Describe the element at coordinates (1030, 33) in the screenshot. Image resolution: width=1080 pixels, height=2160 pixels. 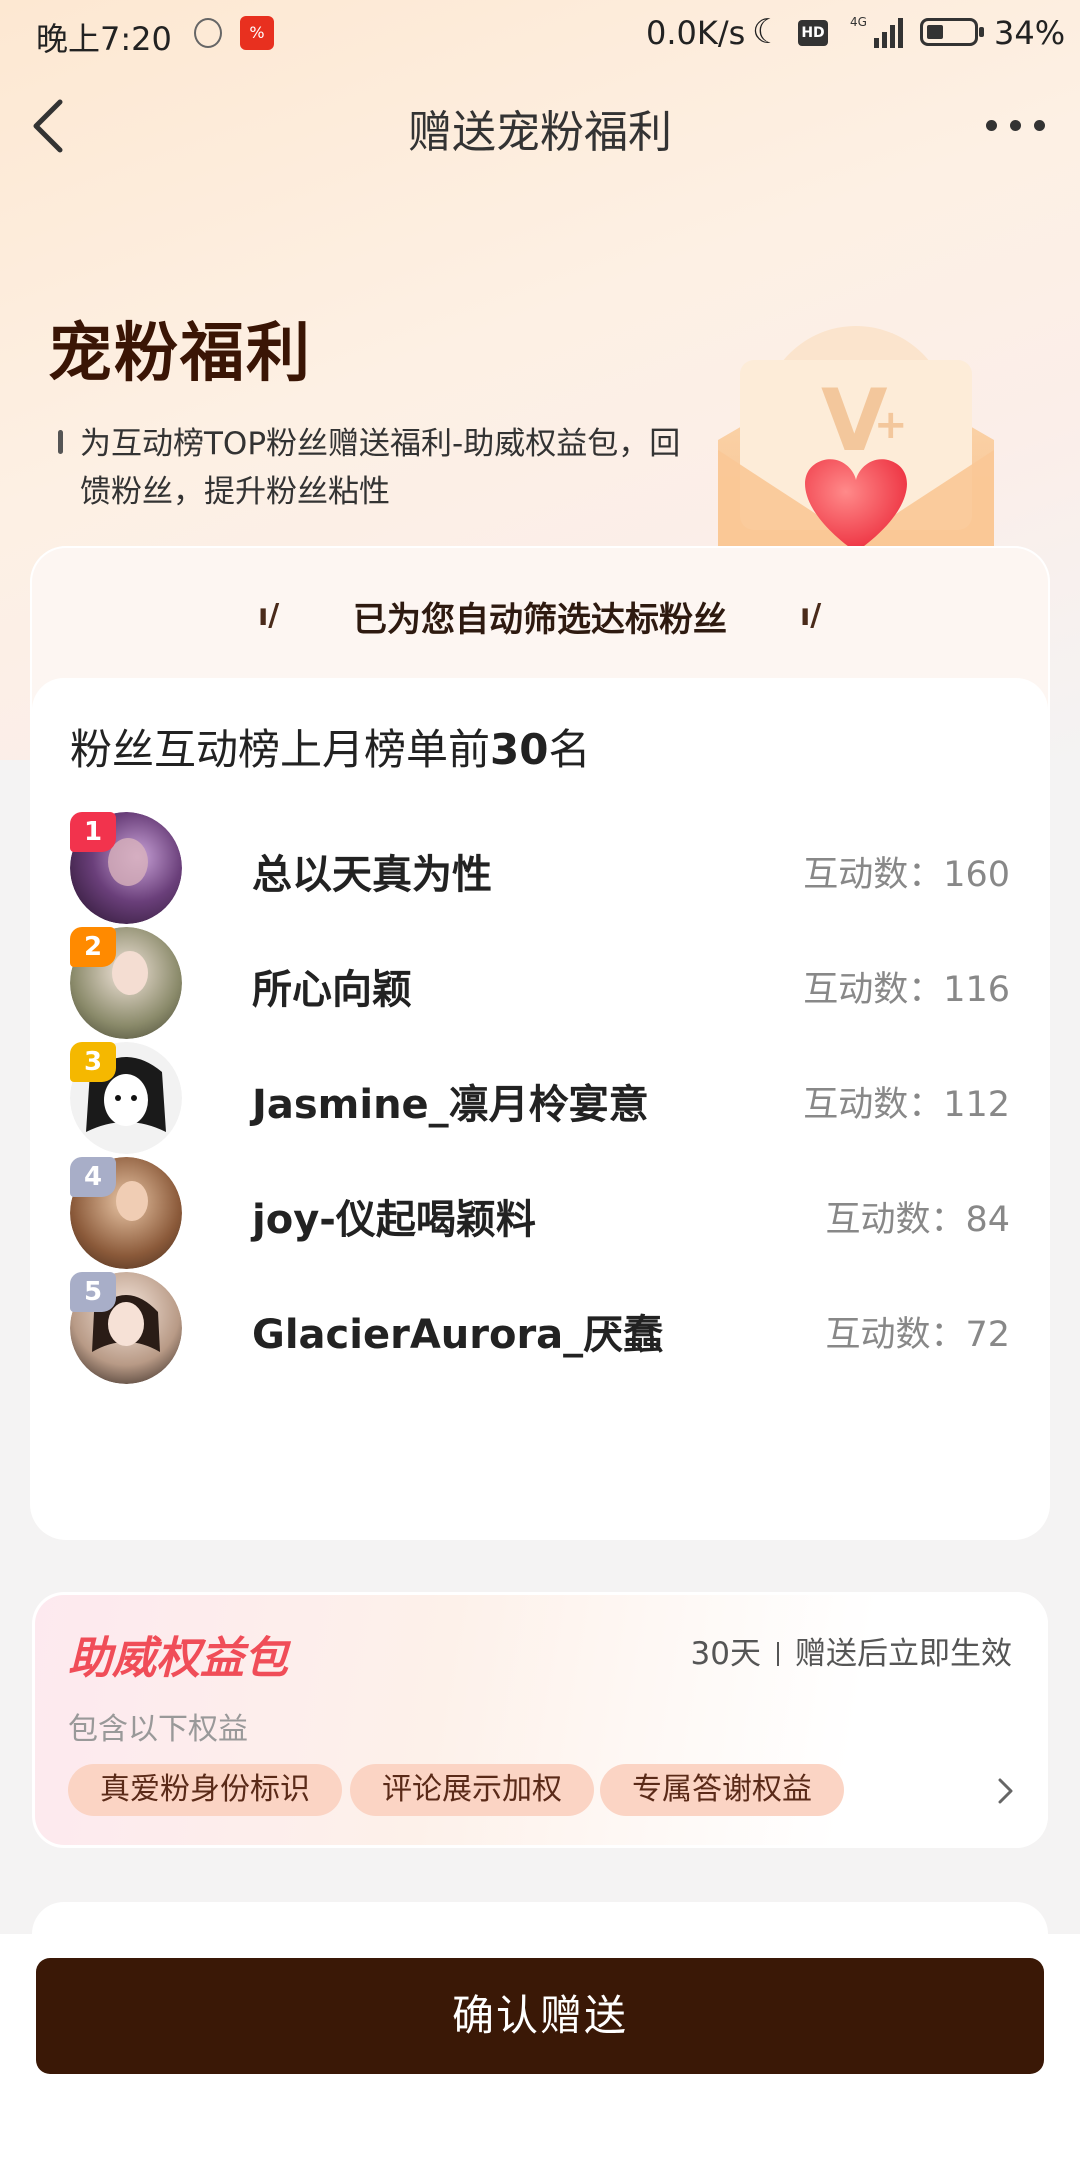
I see `battery-percent: 34%` at that location.